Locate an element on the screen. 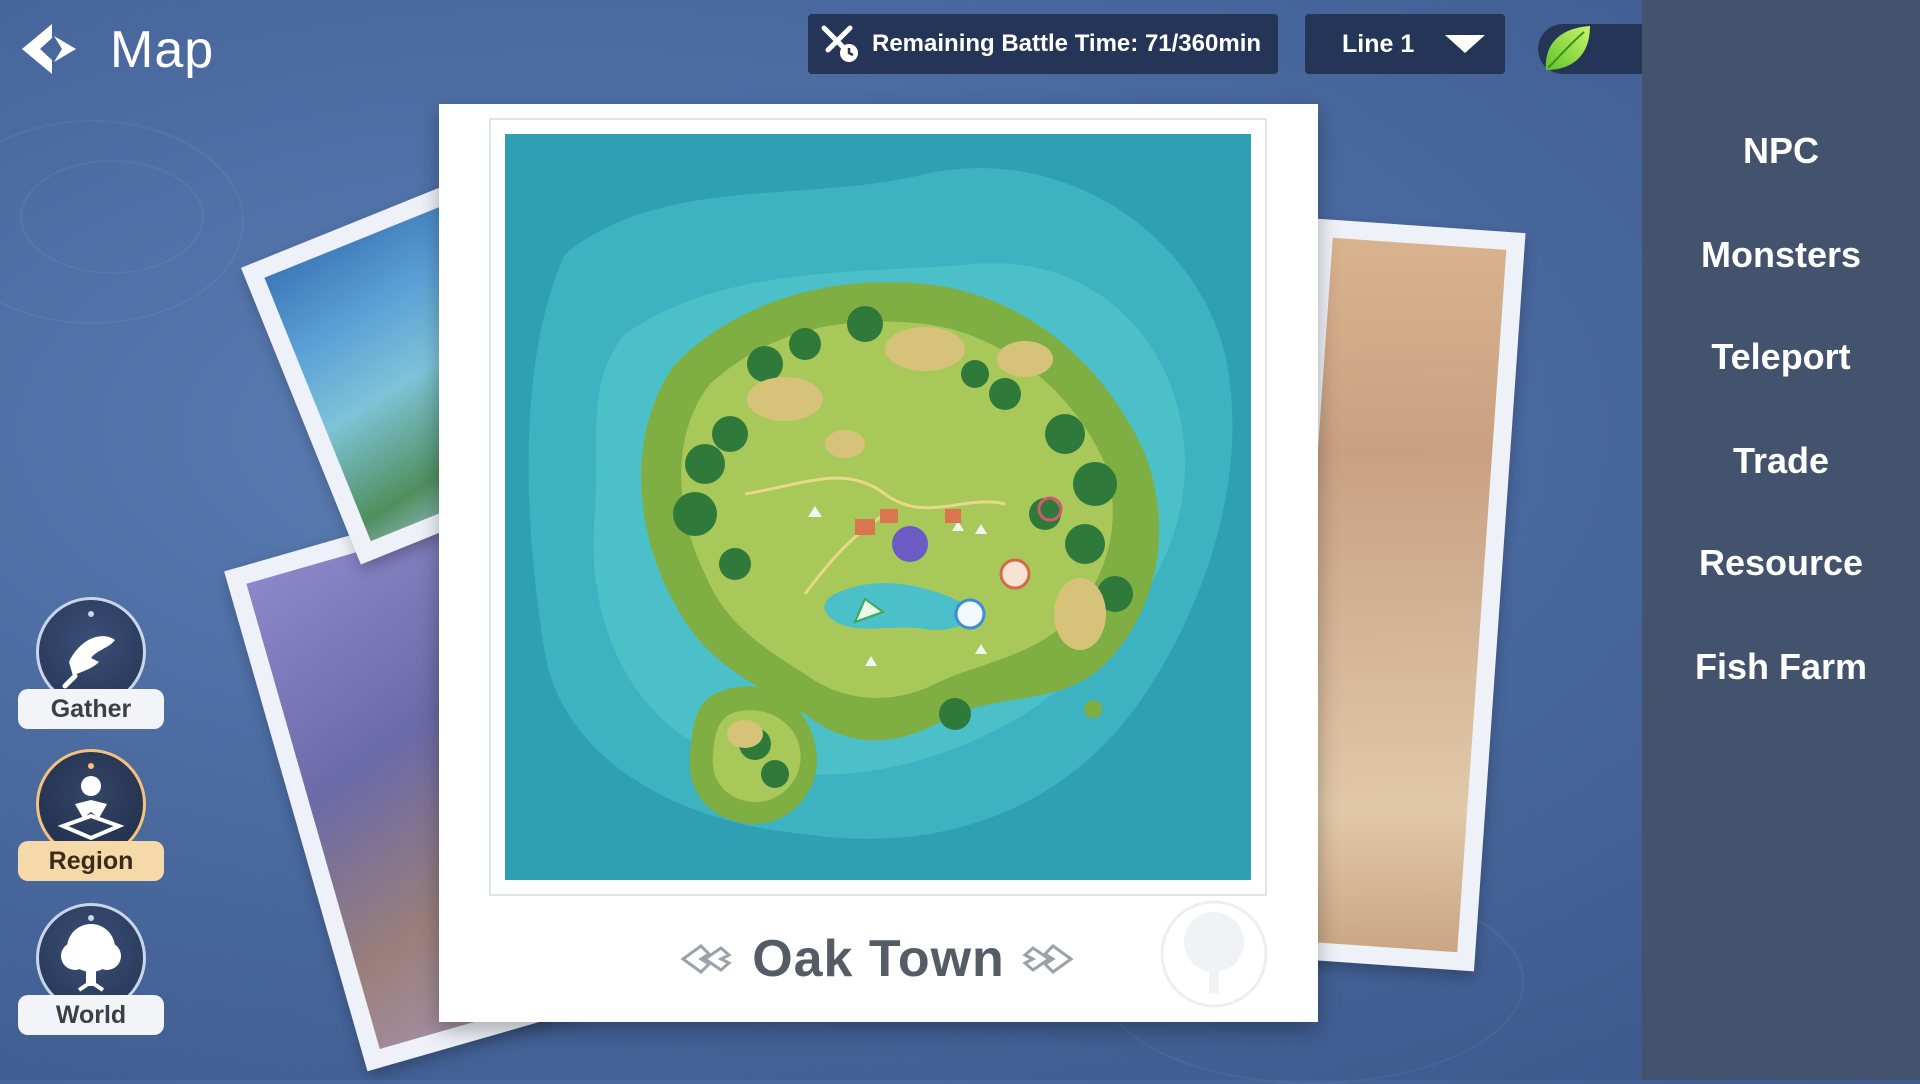  leaf-currency-icon is located at coordinates (1567, 48).